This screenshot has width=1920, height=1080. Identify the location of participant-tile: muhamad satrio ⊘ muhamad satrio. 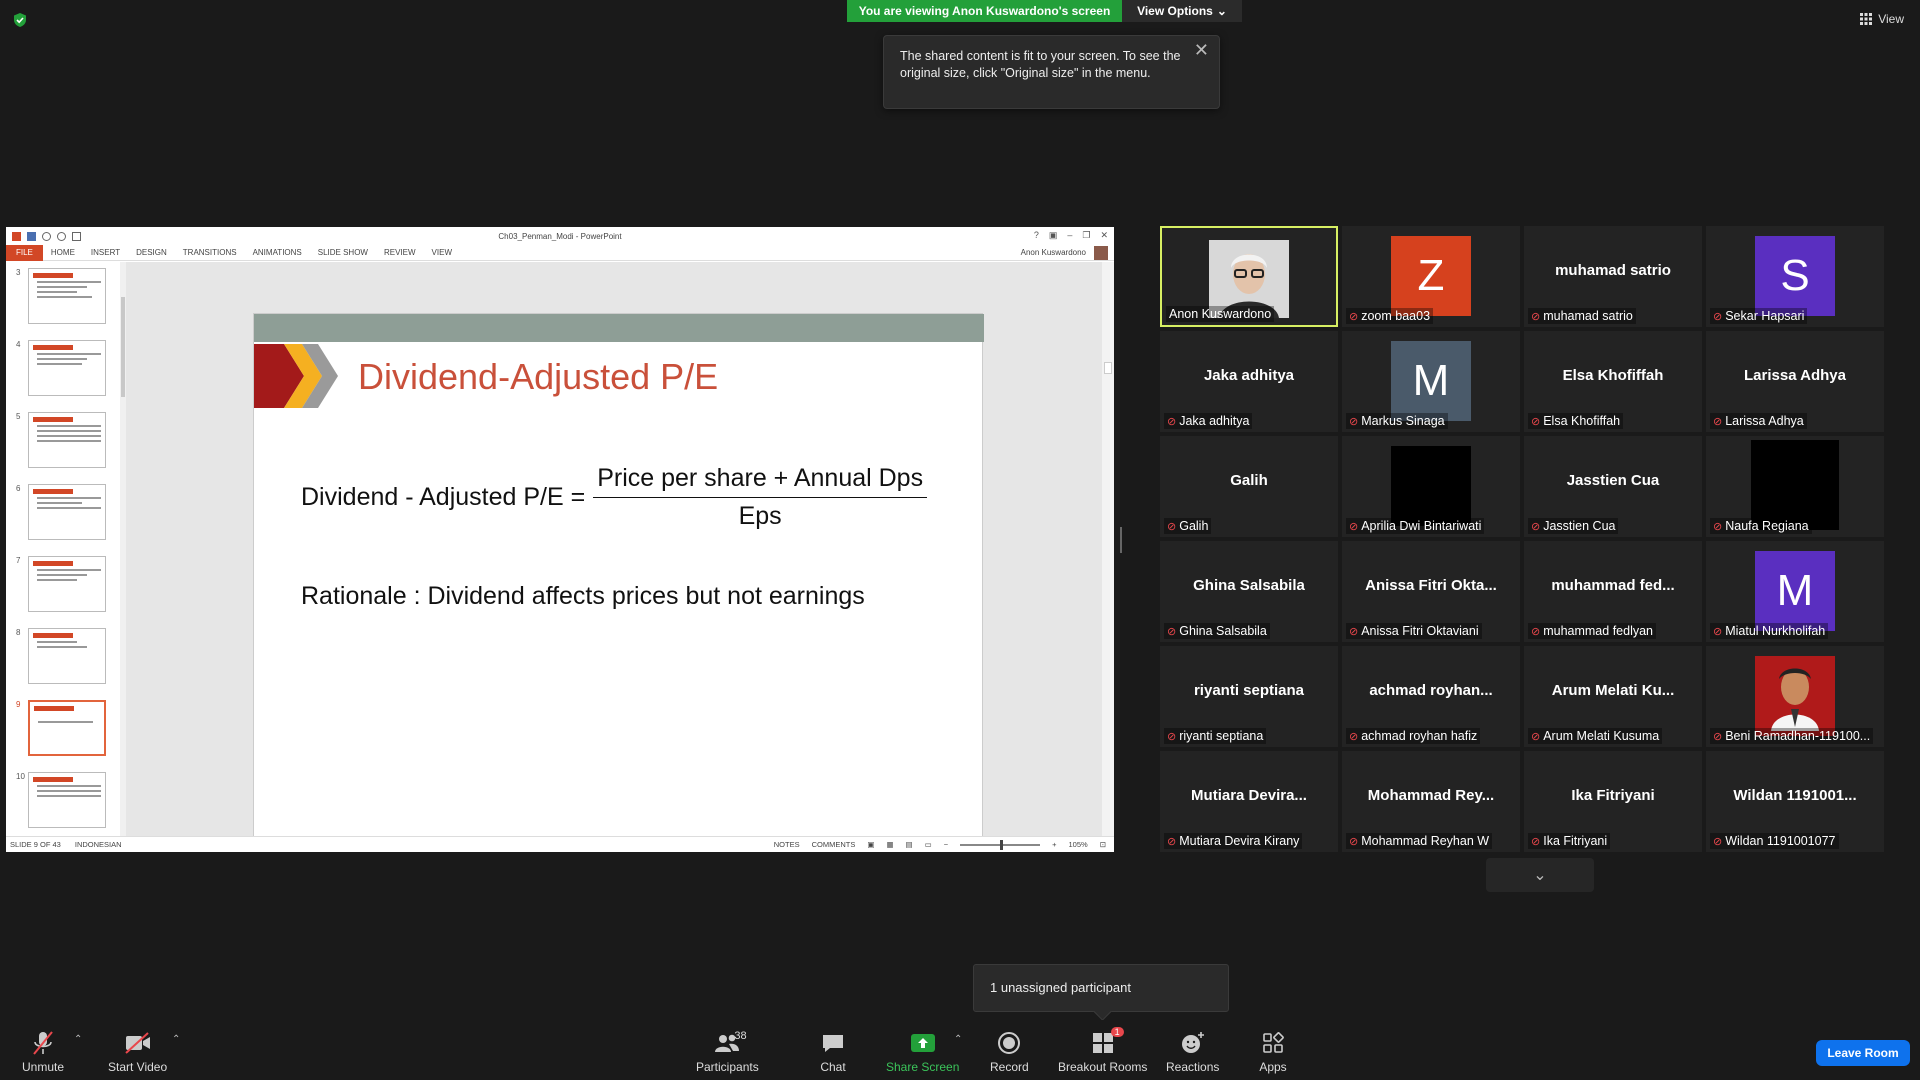
(1613, 276).